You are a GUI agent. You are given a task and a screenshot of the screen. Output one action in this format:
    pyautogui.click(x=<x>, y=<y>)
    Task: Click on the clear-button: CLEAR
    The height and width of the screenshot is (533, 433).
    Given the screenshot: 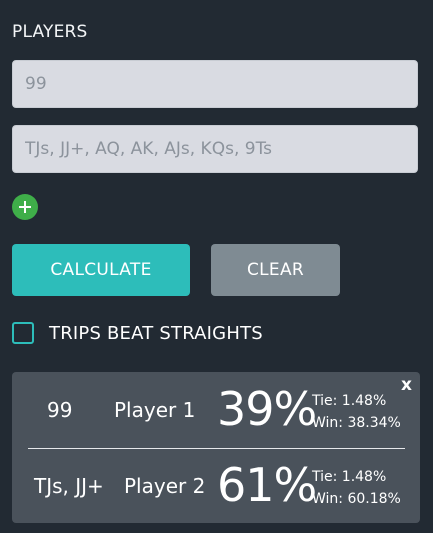 What is the action you would take?
    pyautogui.click(x=275, y=270)
    